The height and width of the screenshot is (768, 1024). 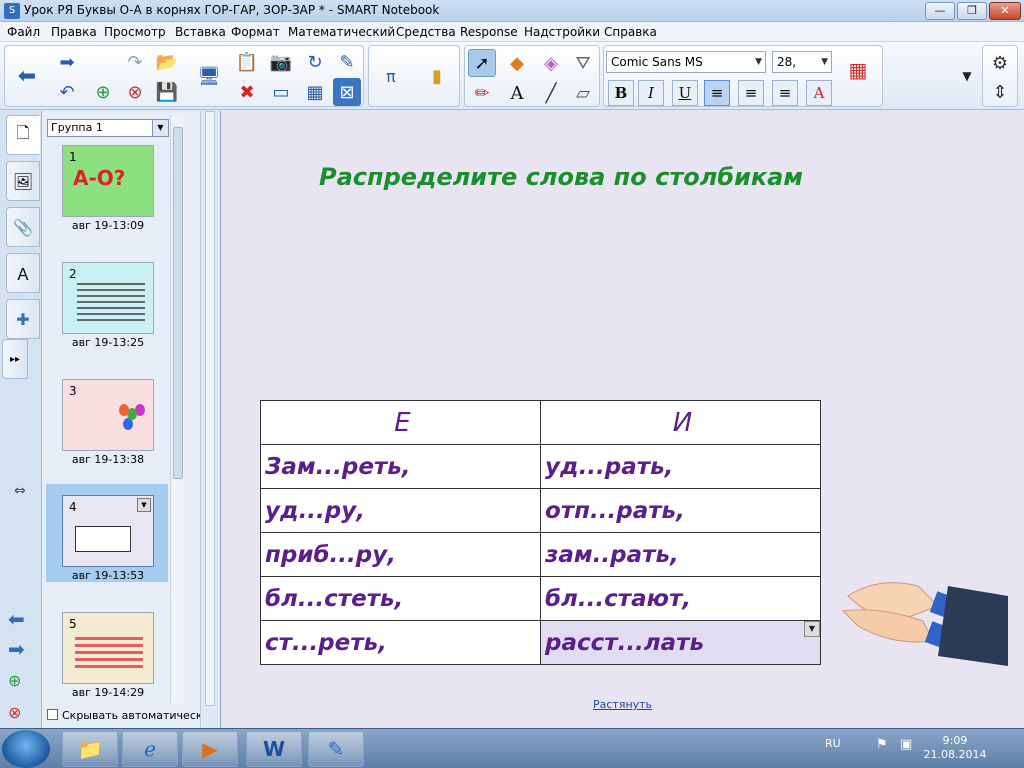 What do you see at coordinates (812, 629) in the screenshot?
I see `object-menu-chevron-icon: ▼` at bounding box center [812, 629].